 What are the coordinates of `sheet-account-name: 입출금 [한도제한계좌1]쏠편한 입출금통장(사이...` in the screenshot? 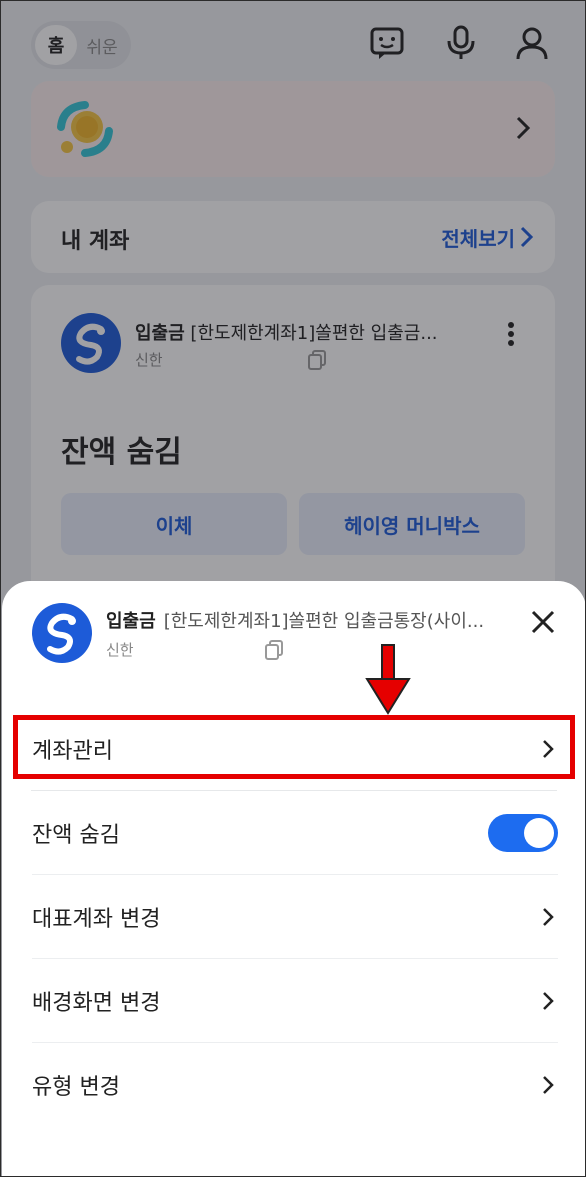 It's located at (295, 621).